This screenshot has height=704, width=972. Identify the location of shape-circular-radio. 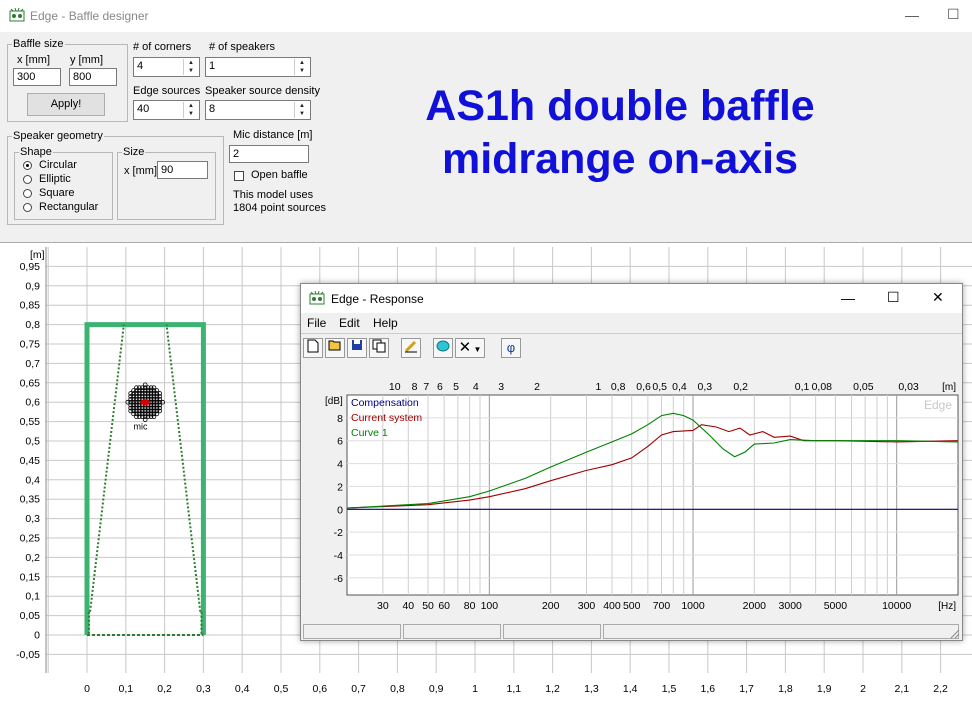
(27, 165).